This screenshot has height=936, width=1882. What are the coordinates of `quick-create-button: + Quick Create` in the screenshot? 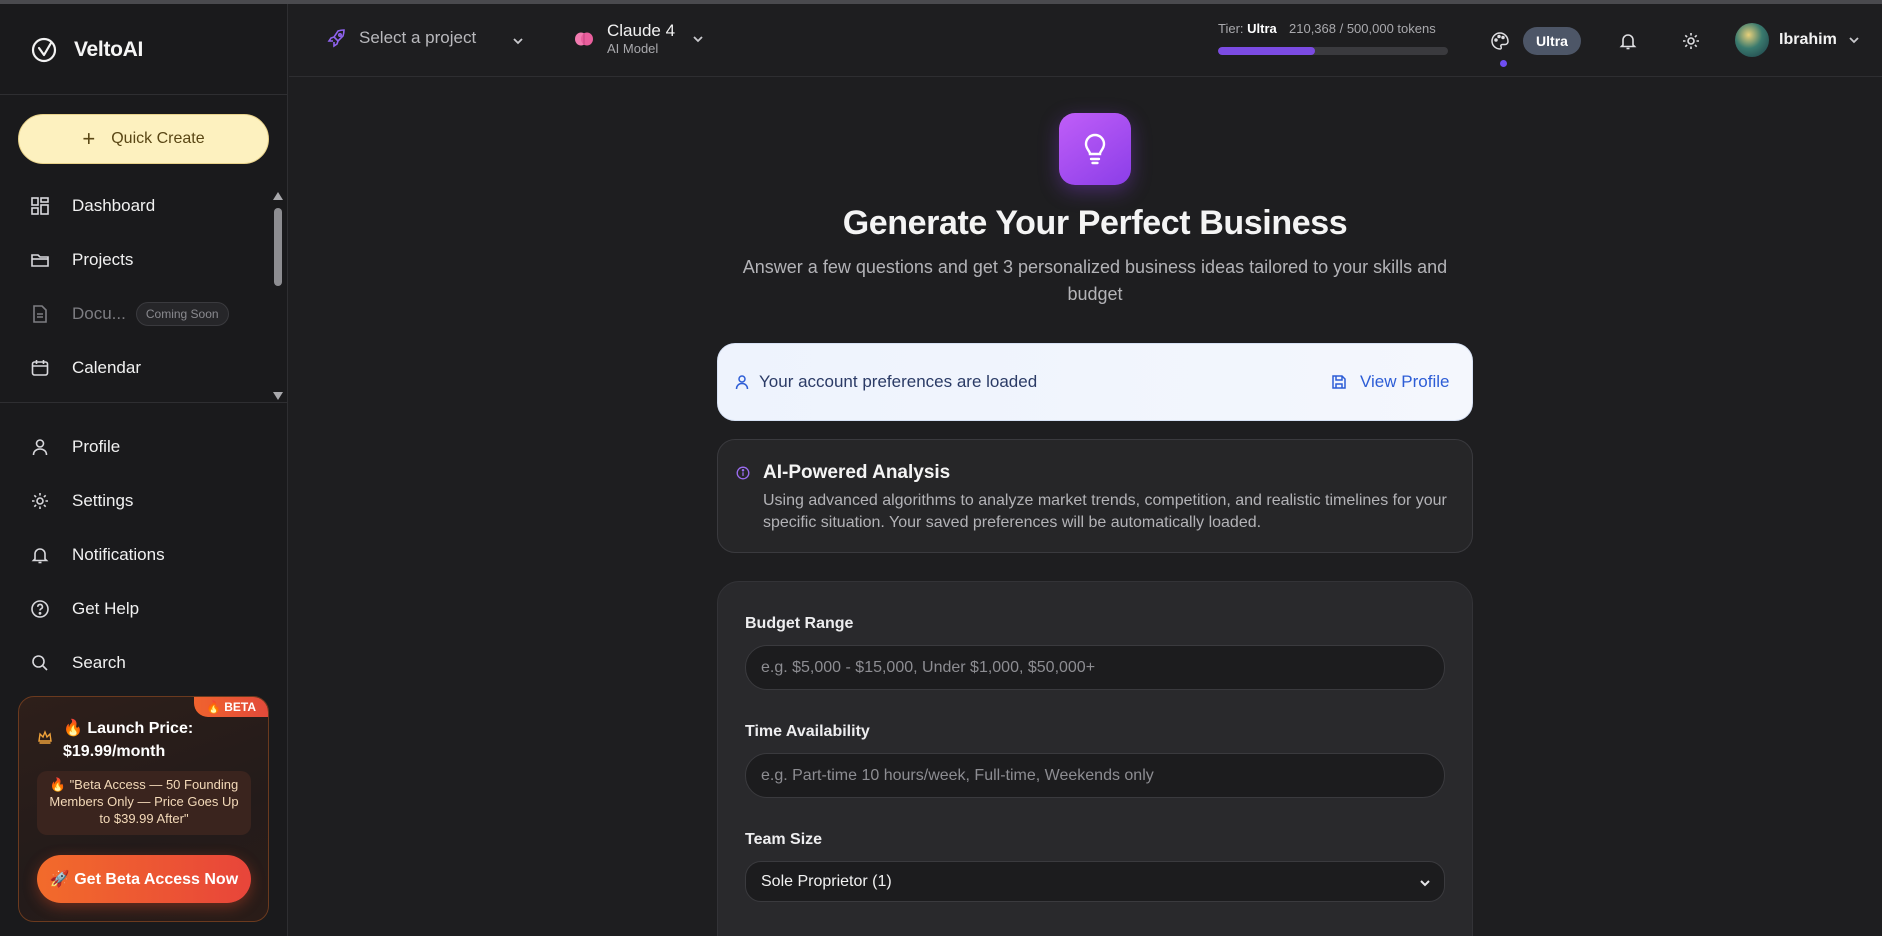 It's located at (143, 139).